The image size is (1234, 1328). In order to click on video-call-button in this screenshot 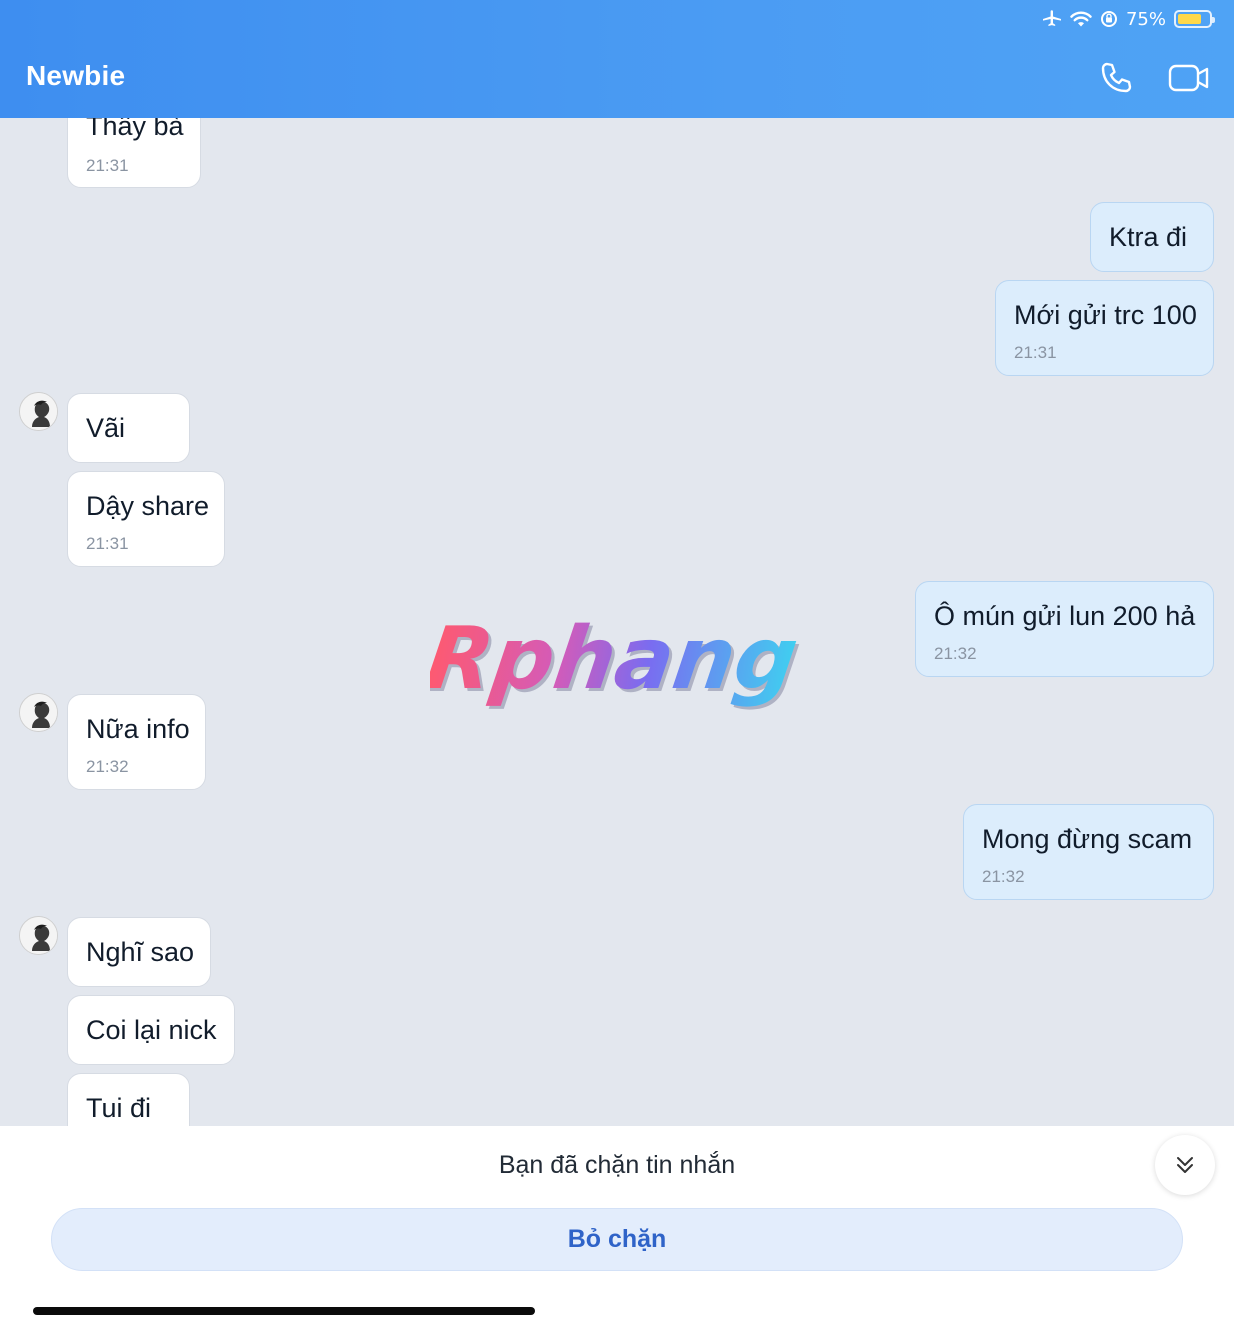, I will do `click(1189, 78)`.